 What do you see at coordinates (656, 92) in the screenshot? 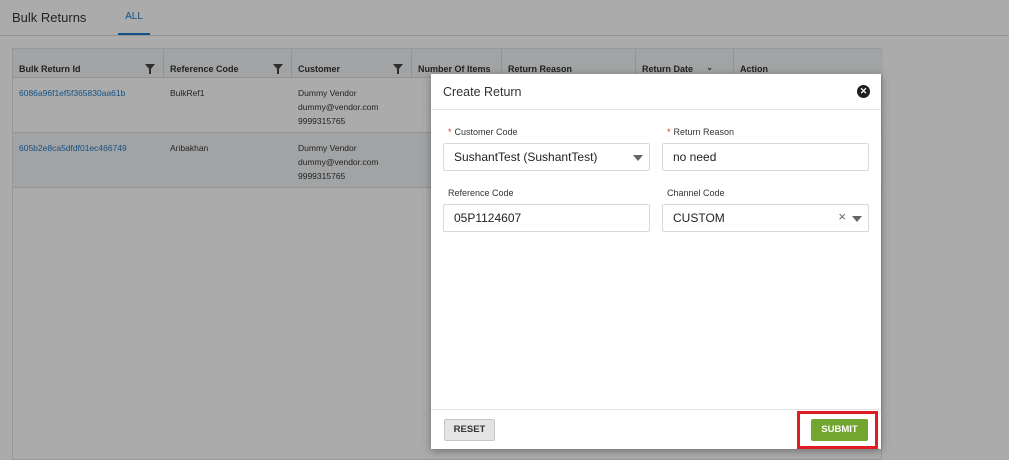
I see `modal-header: Create Return ✕` at bounding box center [656, 92].